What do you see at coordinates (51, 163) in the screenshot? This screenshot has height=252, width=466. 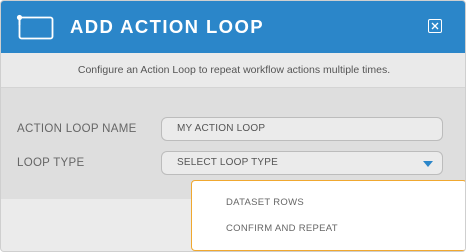 I see `loop-type-label: LOOP TYPE` at bounding box center [51, 163].